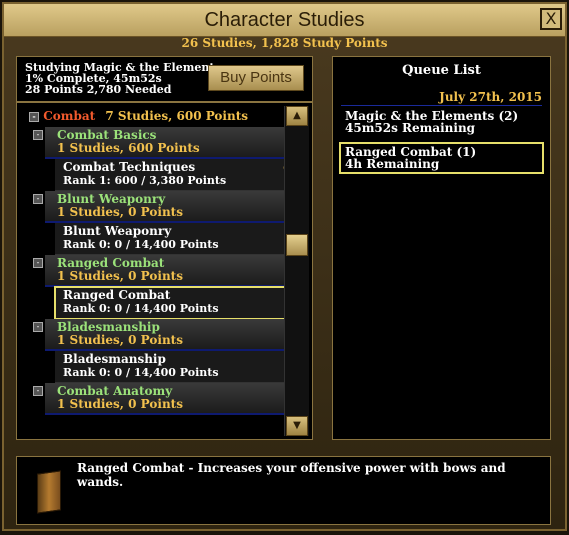 The width and height of the screenshot is (569, 535). I want to click on study-rank: Rank 1: 600 / 3,380 Points, so click(145, 180).